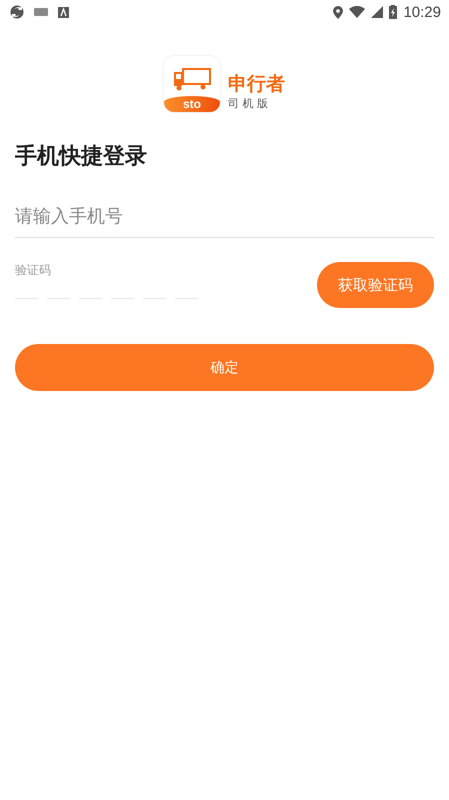  Describe the element at coordinates (33, 270) in the screenshot. I see `code-label: 验证码` at that location.